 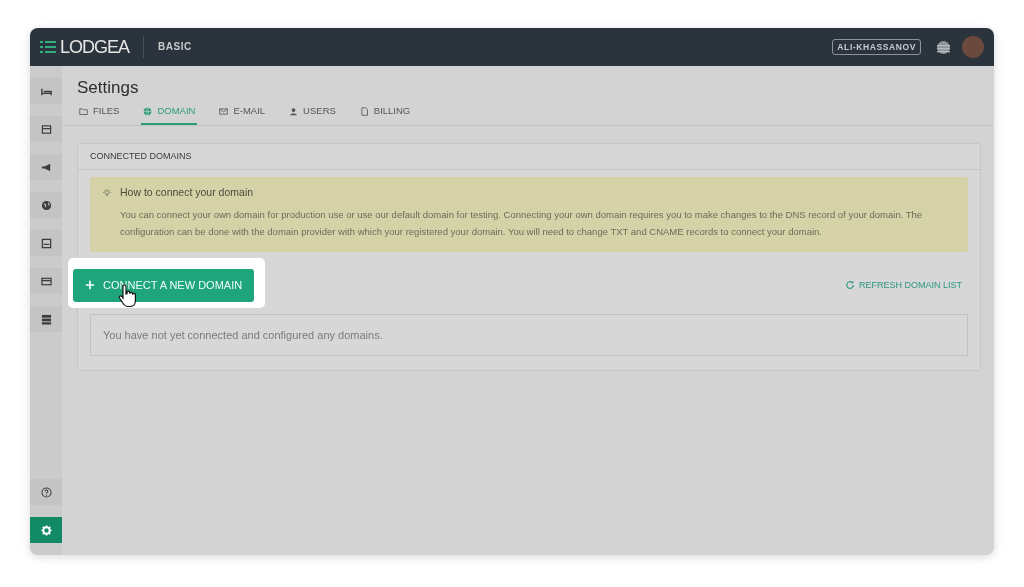 I want to click on tab: USERS, so click(x=312, y=114).